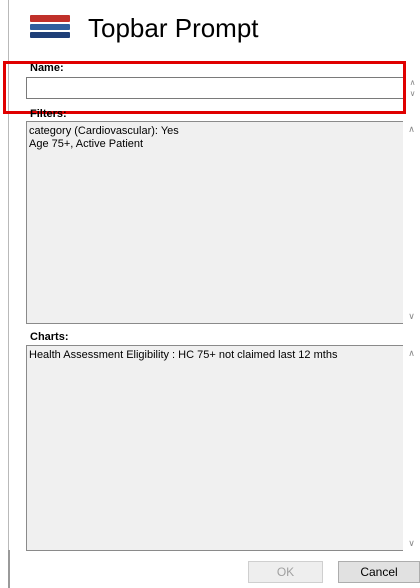  What do you see at coordinates (379, 572) in the screenshot?
I see `cancel-button: Cancel` at bounding box center [379, 572].